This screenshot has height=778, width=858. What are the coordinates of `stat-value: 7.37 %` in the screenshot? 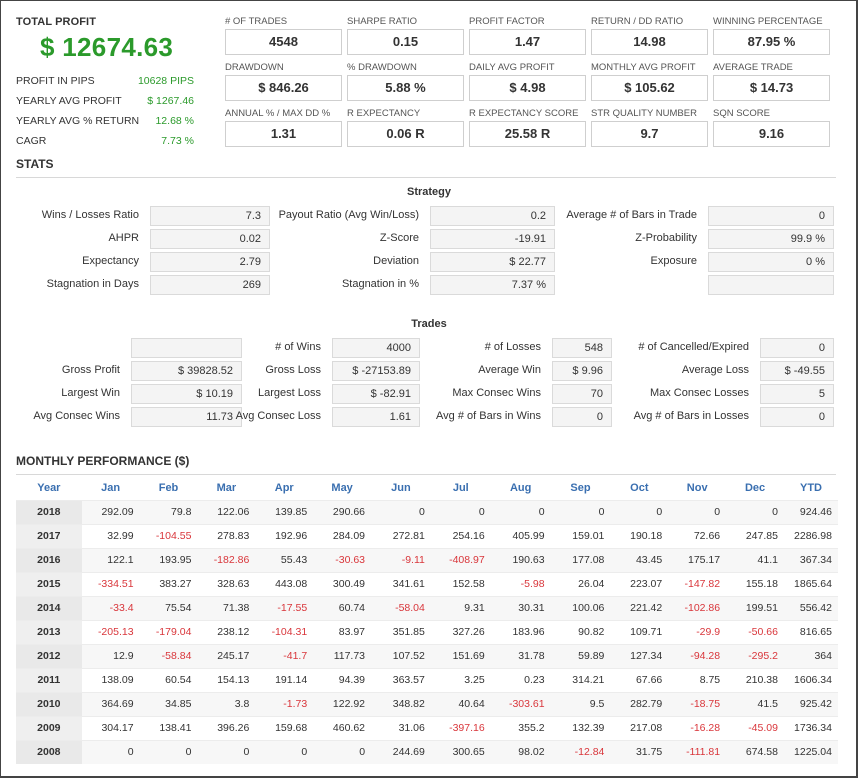 It's located at (492, 285).